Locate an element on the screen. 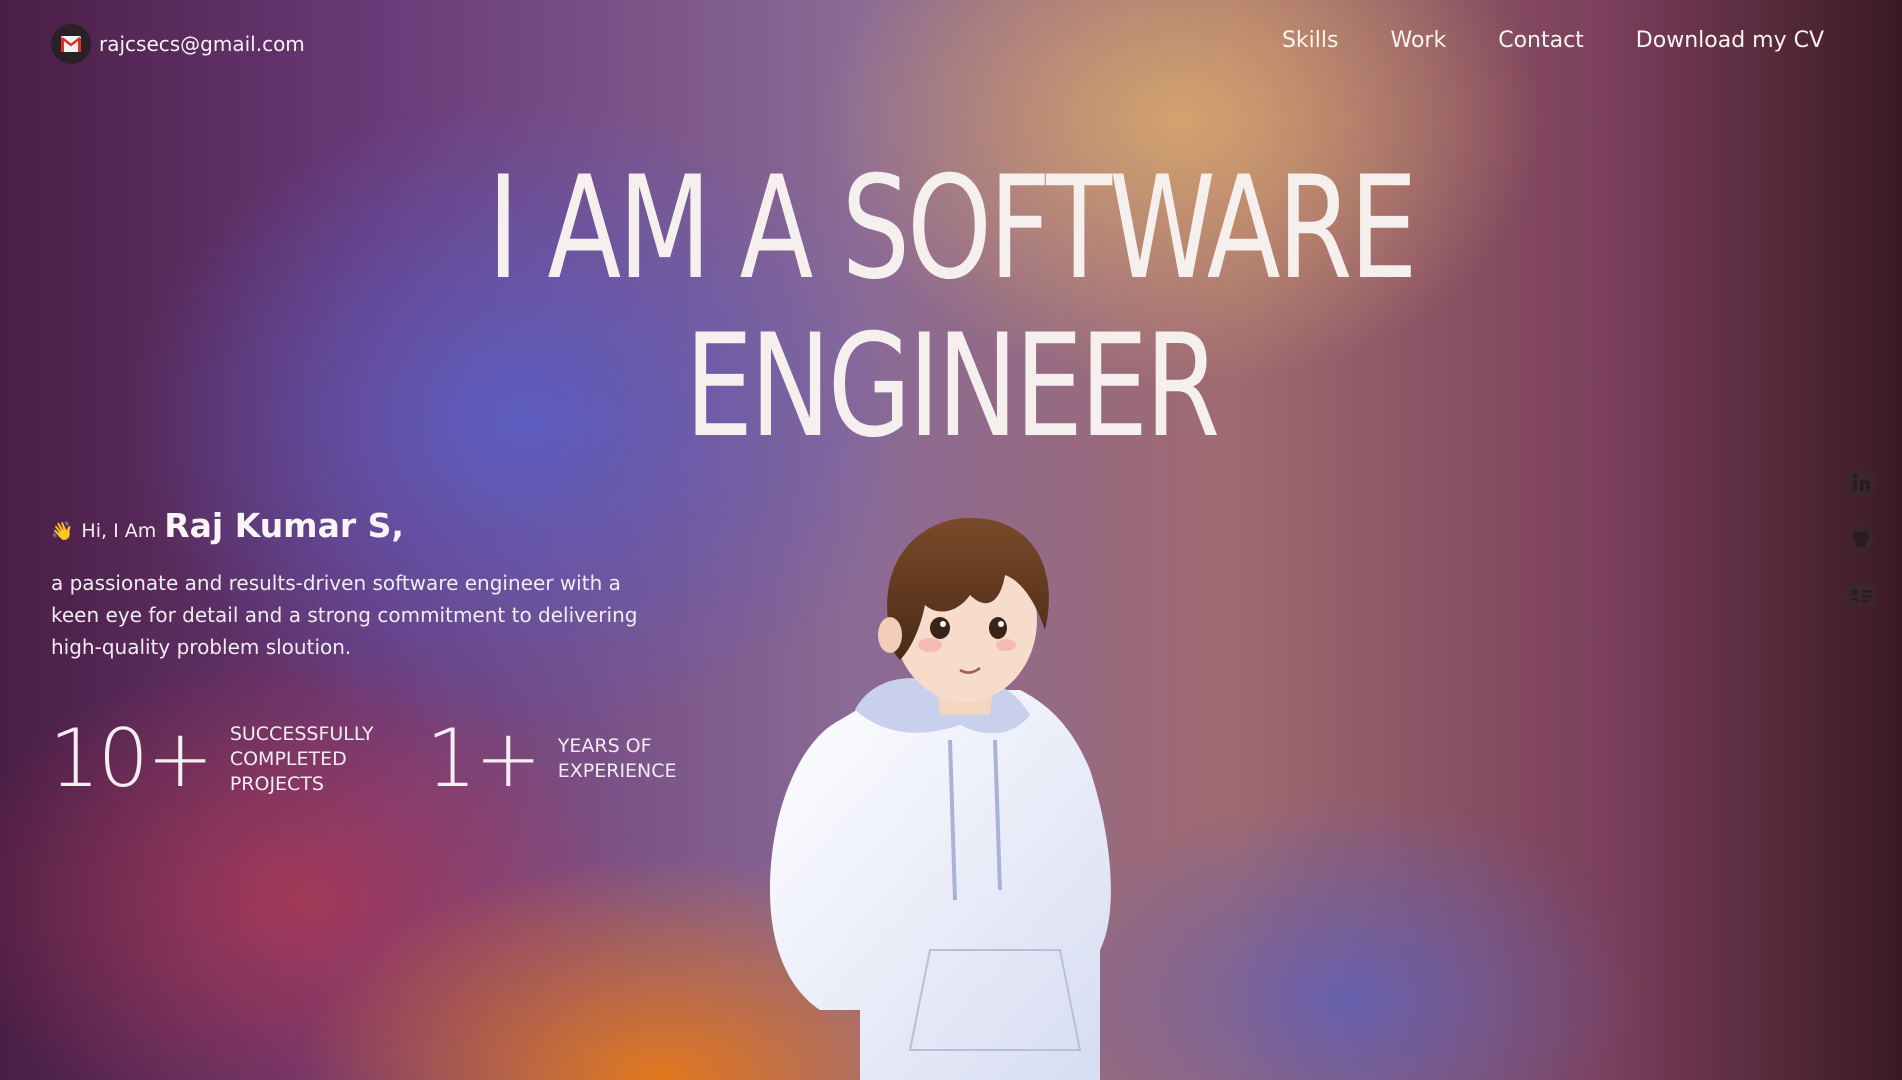 The height and width of the screenshot is (1080, 1902). main-nav: Skills Work Contact Download my CV is located at coordinates (1553, 40).